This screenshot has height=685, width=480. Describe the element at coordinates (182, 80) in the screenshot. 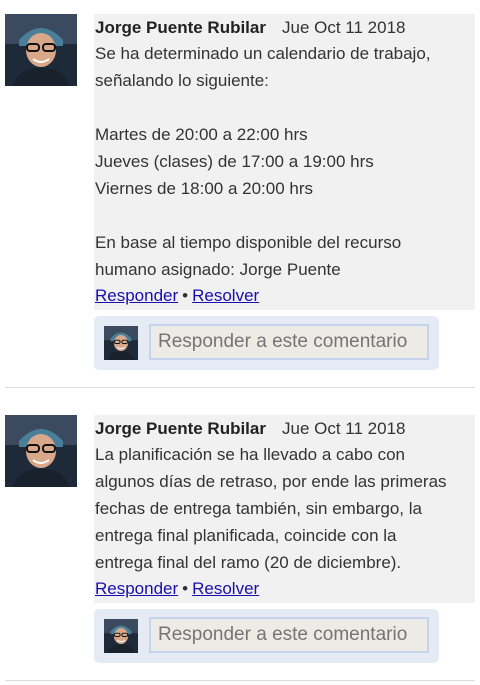

I see `comment-line: señalando lo siguiente:` at that location.